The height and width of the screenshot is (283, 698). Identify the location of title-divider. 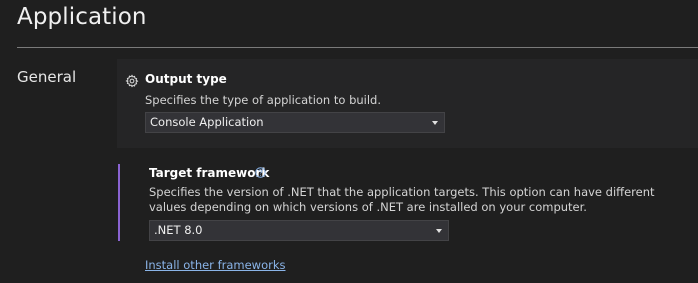
(357, 47).